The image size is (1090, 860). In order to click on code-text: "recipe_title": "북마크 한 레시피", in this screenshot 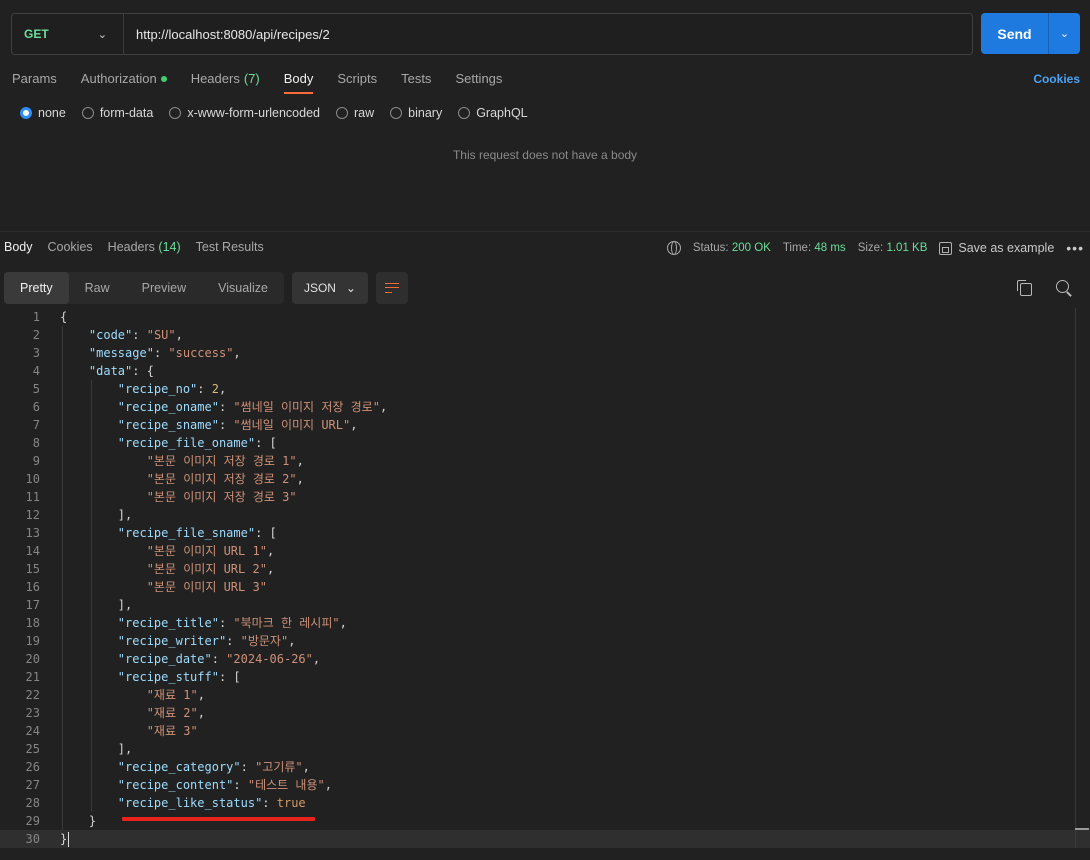, I will do `click(232, 623)`.